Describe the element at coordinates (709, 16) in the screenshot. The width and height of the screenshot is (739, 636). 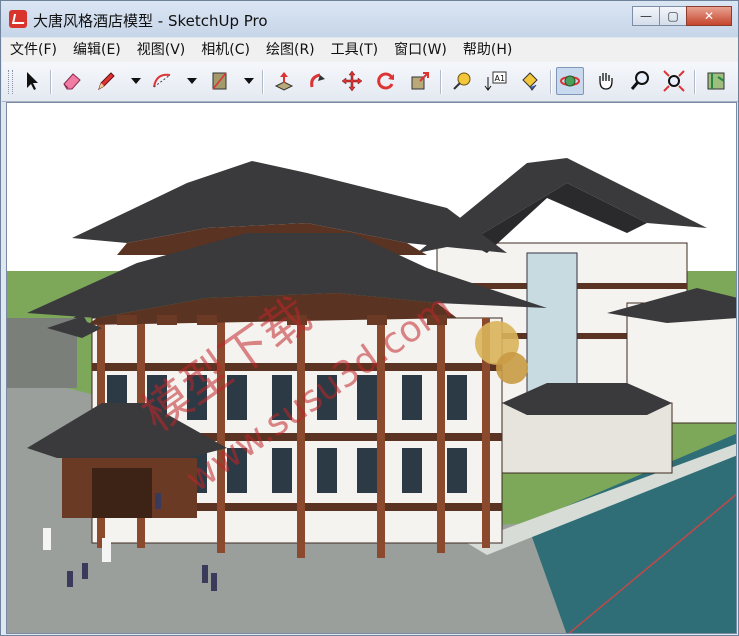
I see `close-button: ✕` at that location.